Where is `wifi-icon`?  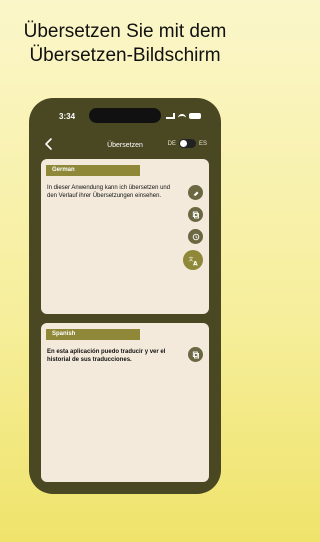
wifi-icon is located at coordinates (182, 116).